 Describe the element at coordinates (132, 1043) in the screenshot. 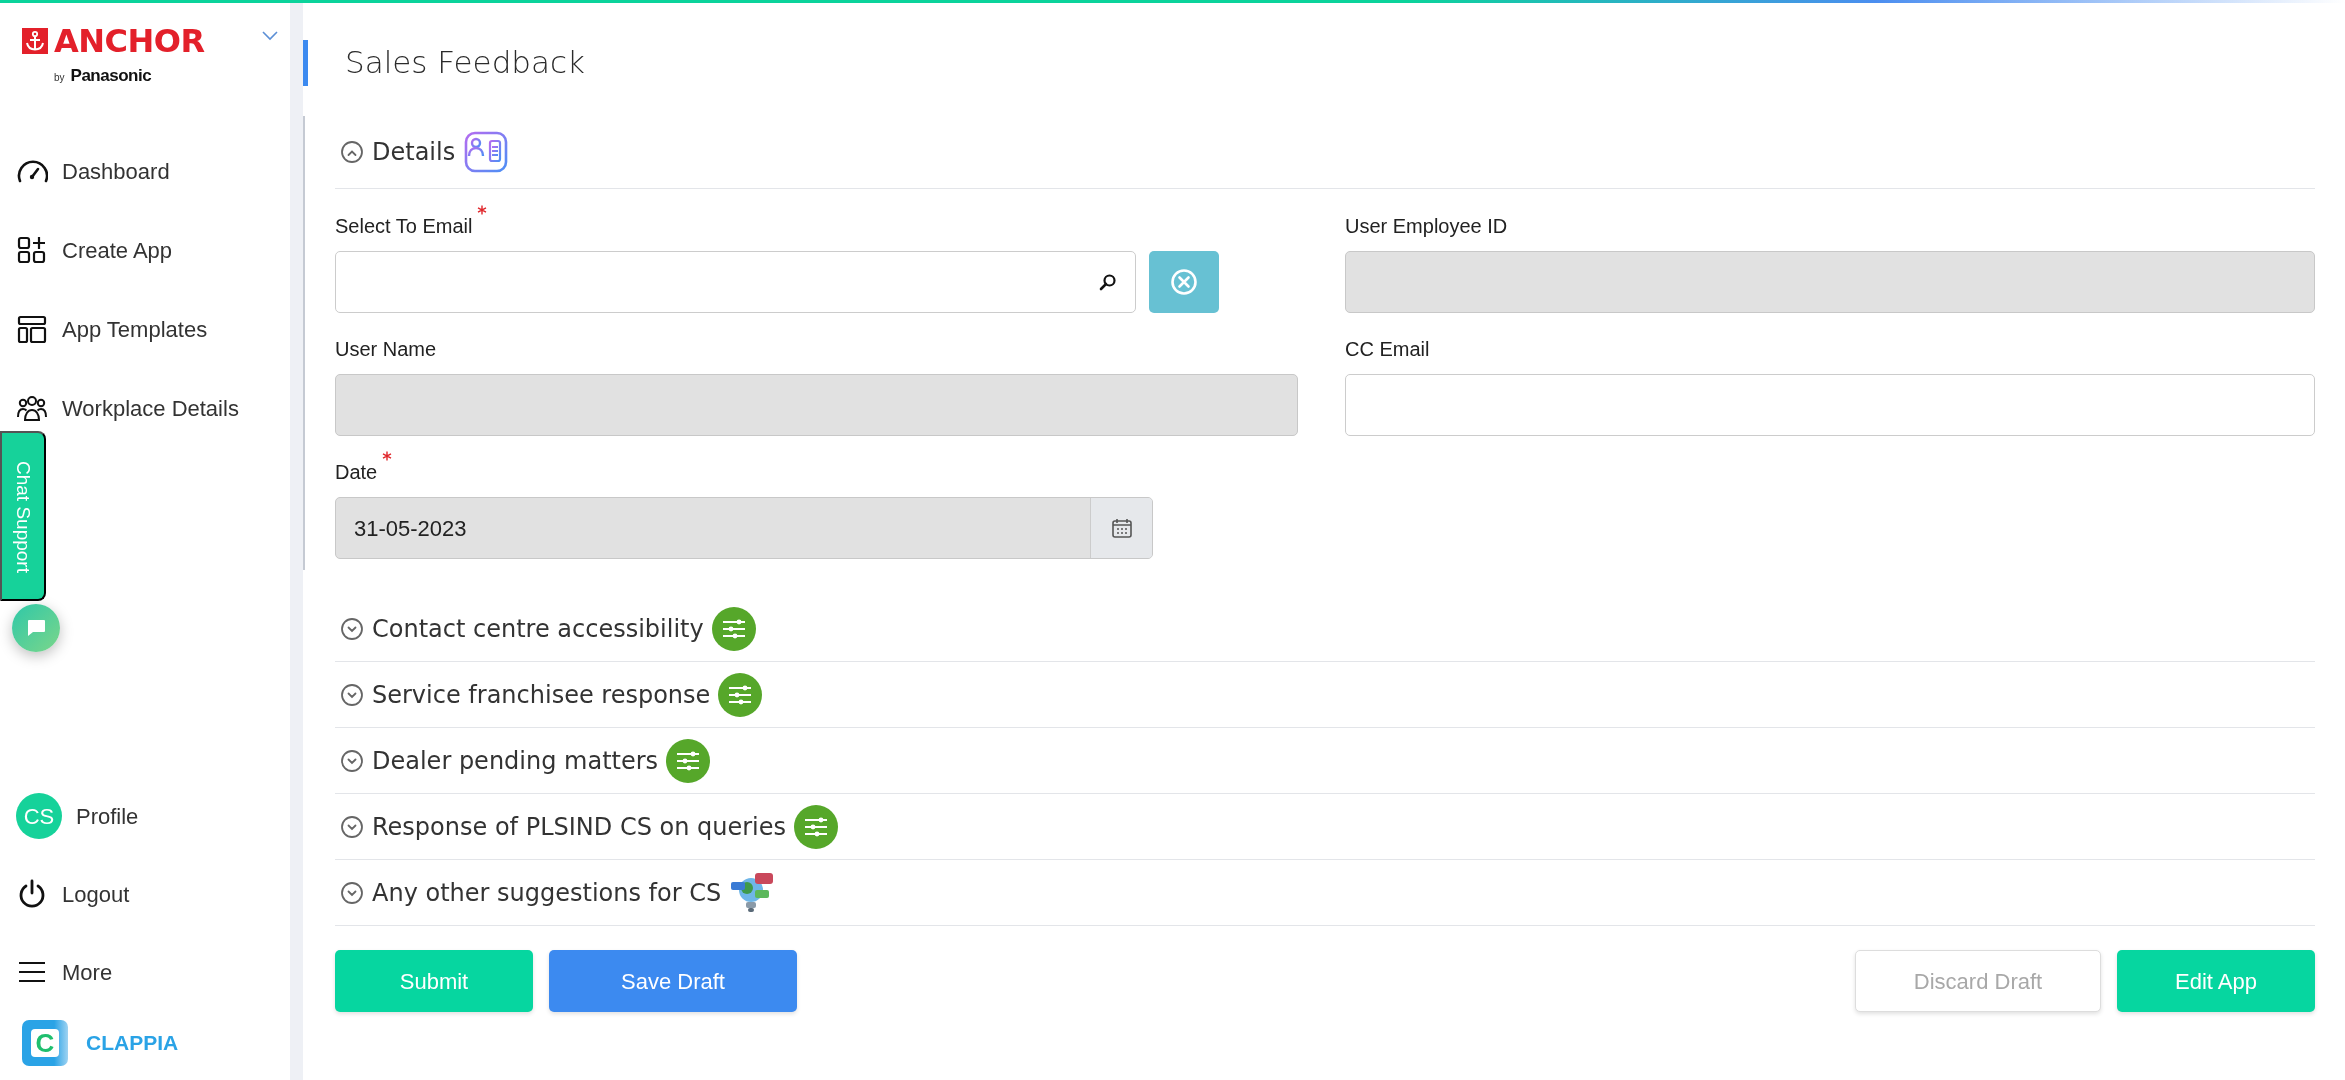

I see `clappia-wordmark: CLAPPIA` at that location.